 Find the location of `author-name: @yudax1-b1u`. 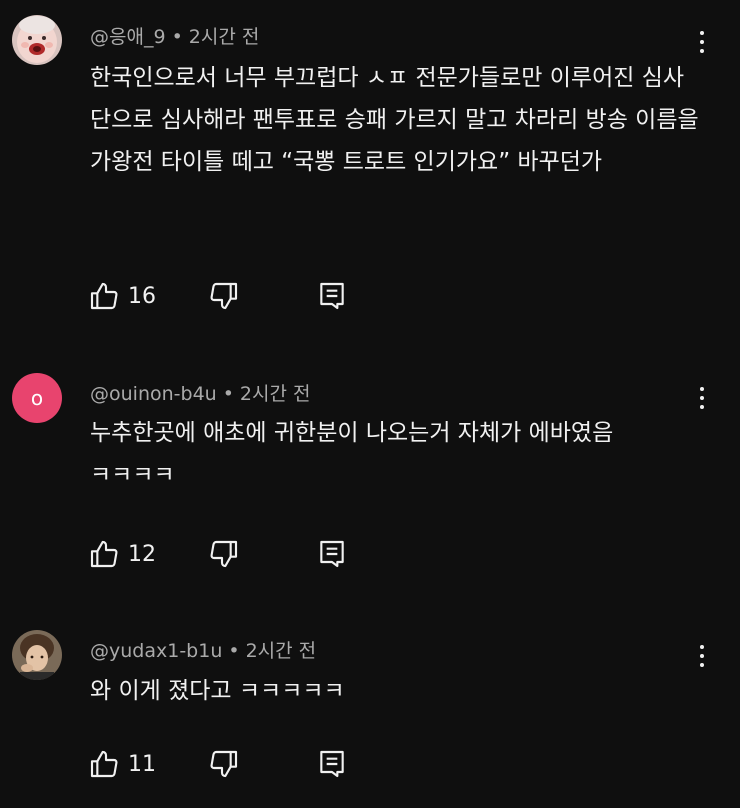

author-name: @yudax1-b1u is located at coordinates (156, 651).